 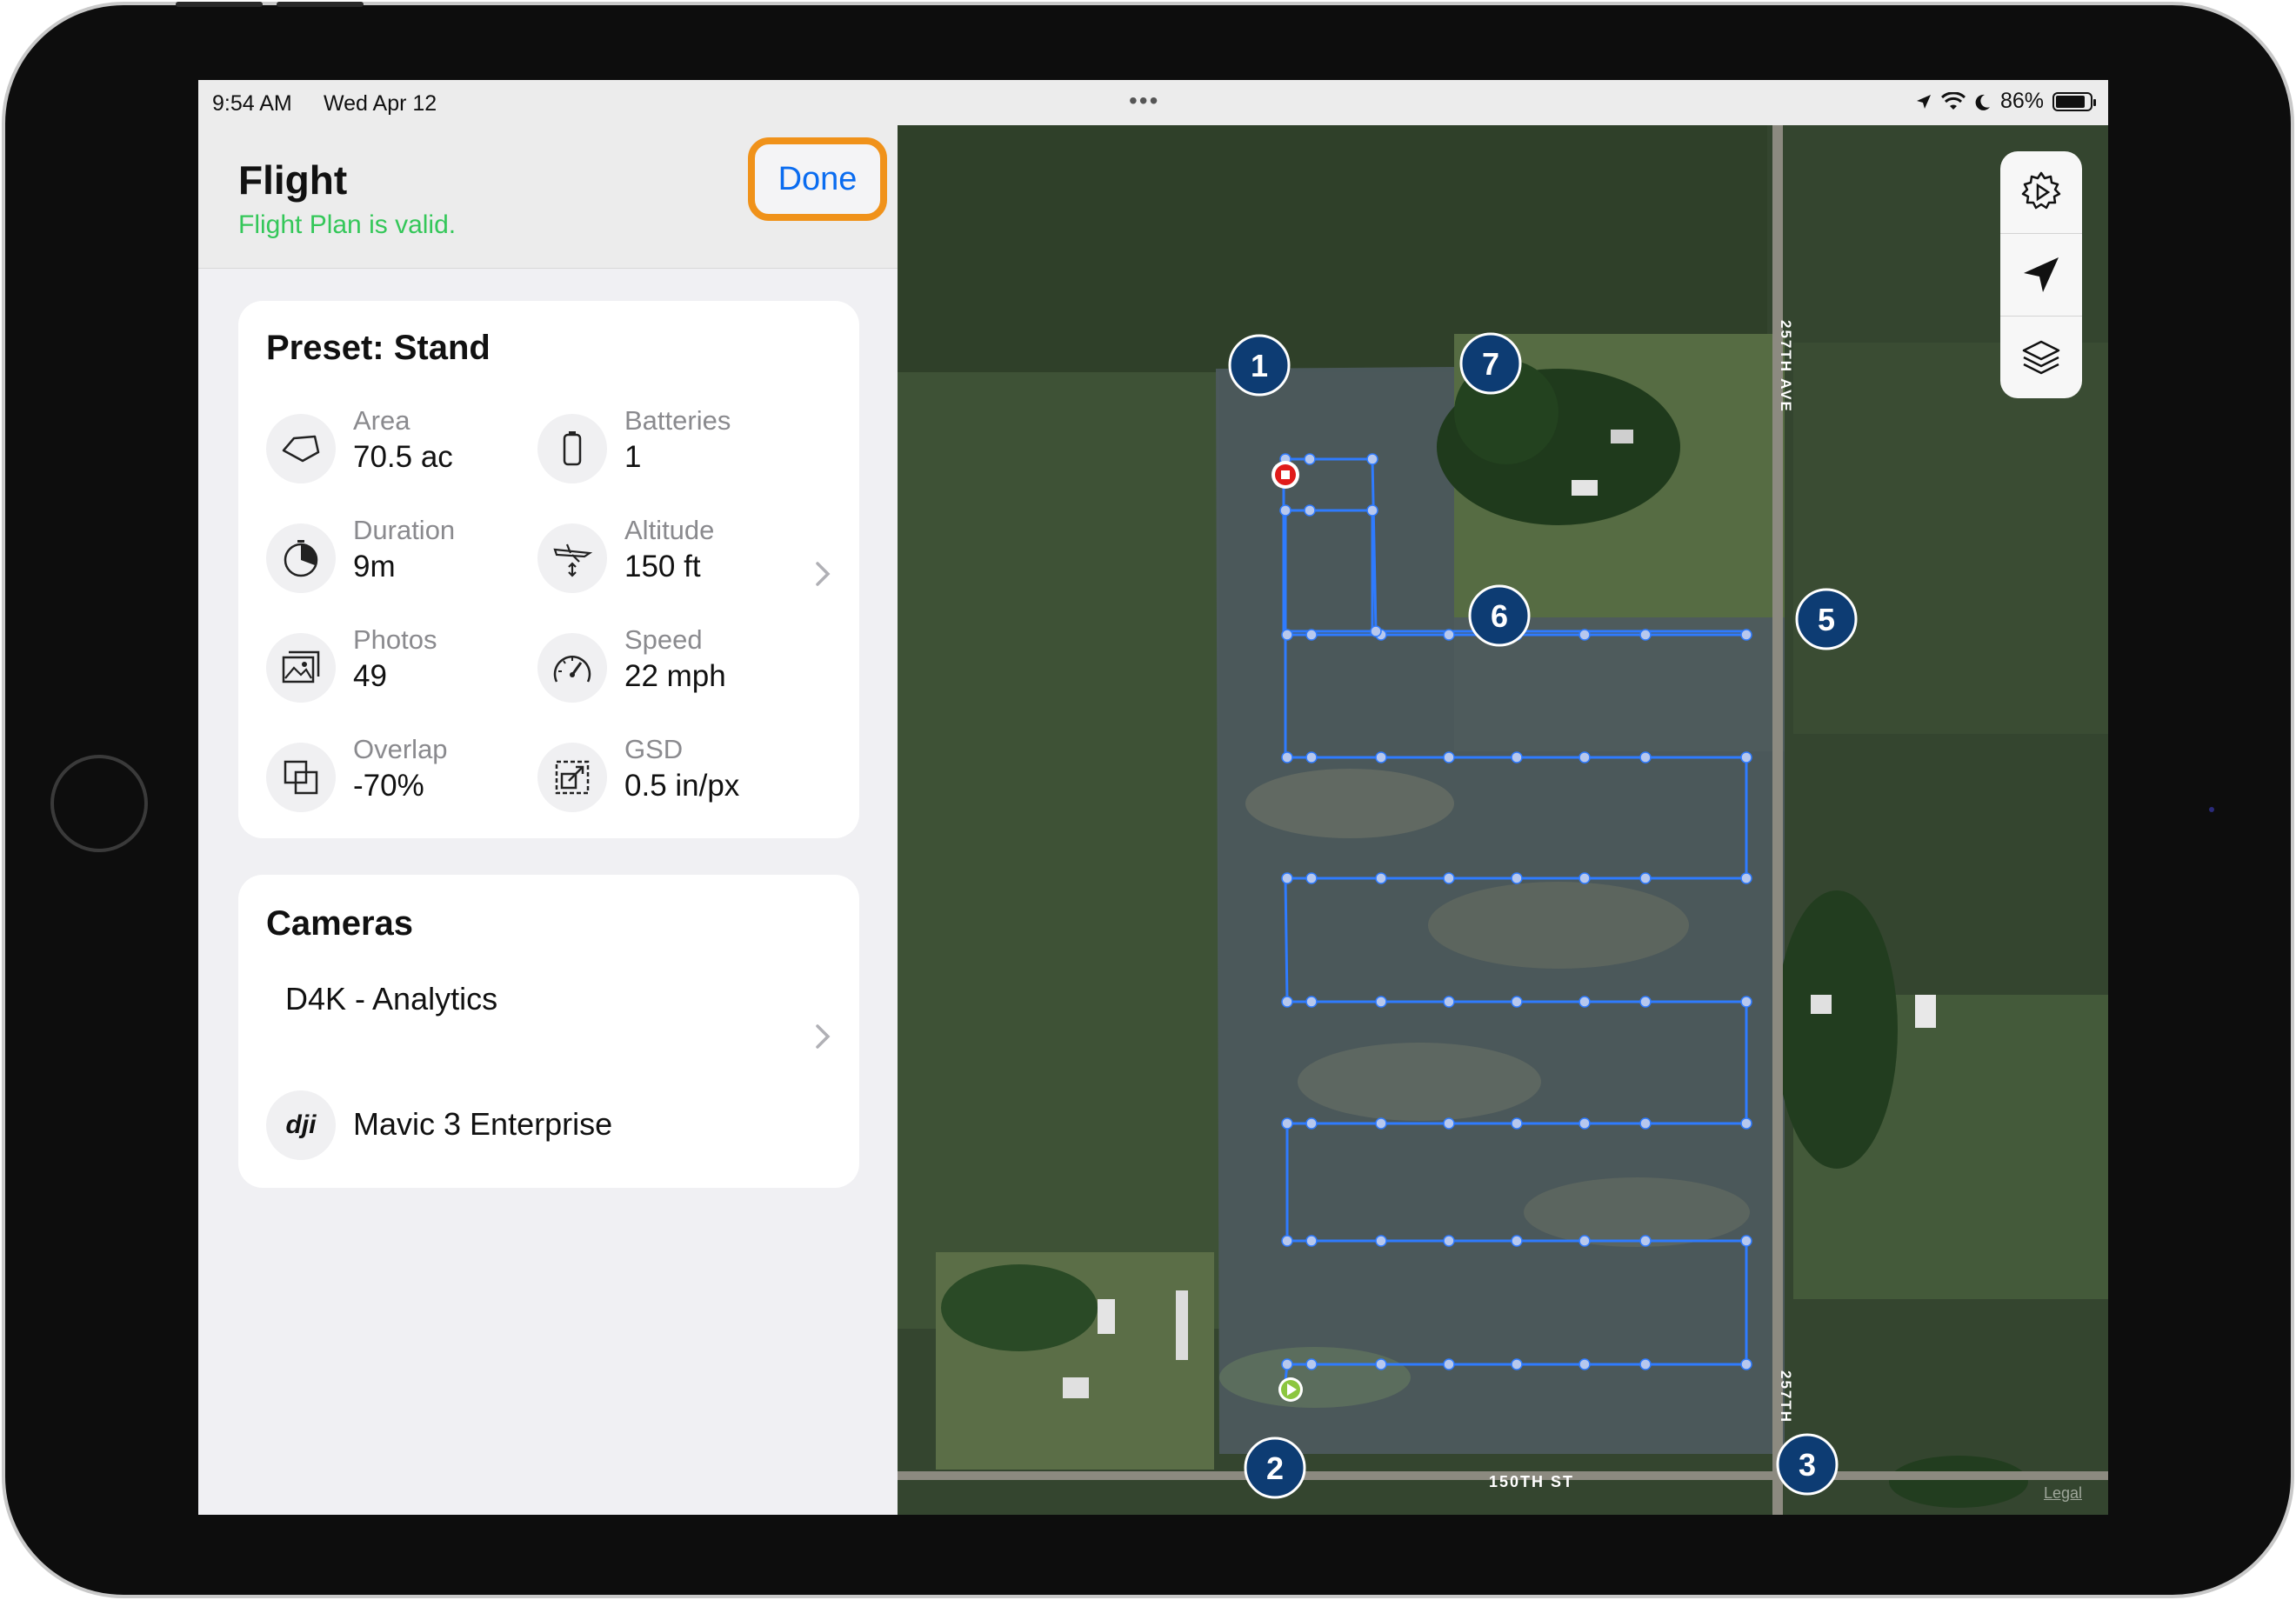 What do you see at coordinates (381, 103) in the screenshot?
I see `status-date: Wed Apr 12` at bounding box center [381, 103].